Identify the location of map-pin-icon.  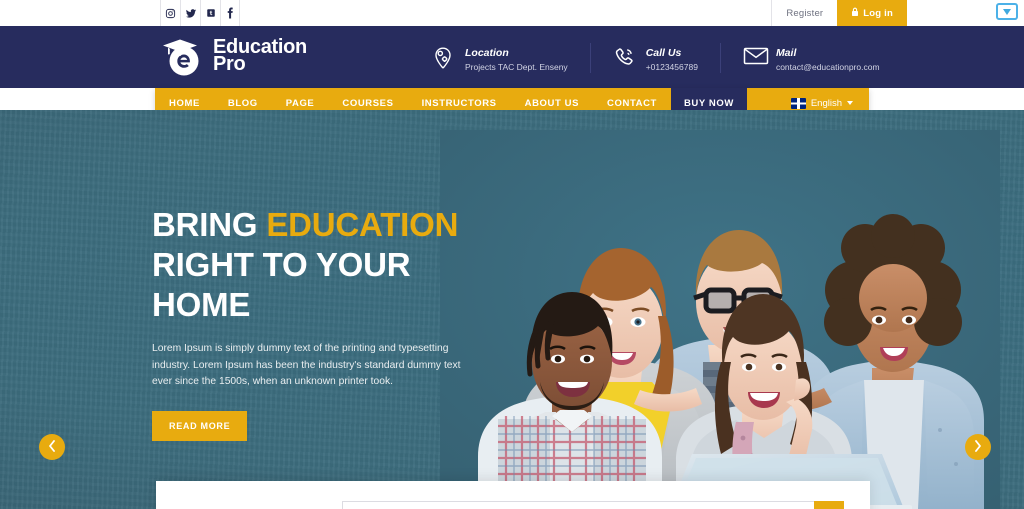
(444, 58).